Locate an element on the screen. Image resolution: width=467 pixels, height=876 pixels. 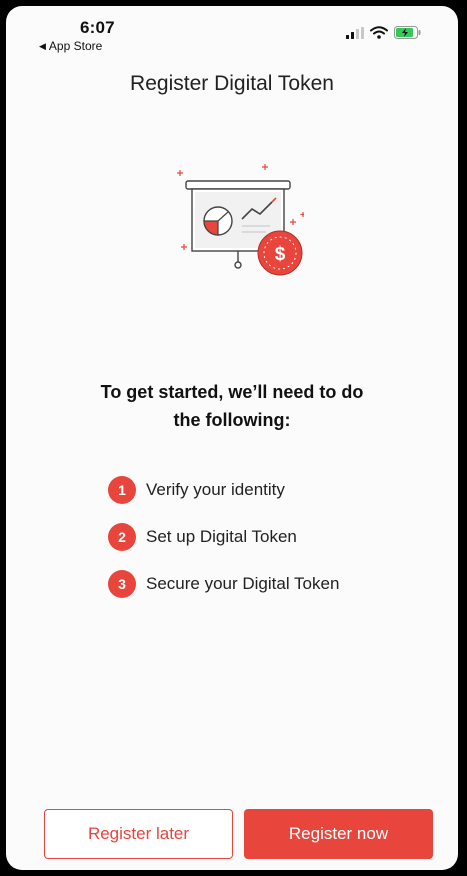
step-label: Secure your Digital Token is located at coordinates (243, 583).